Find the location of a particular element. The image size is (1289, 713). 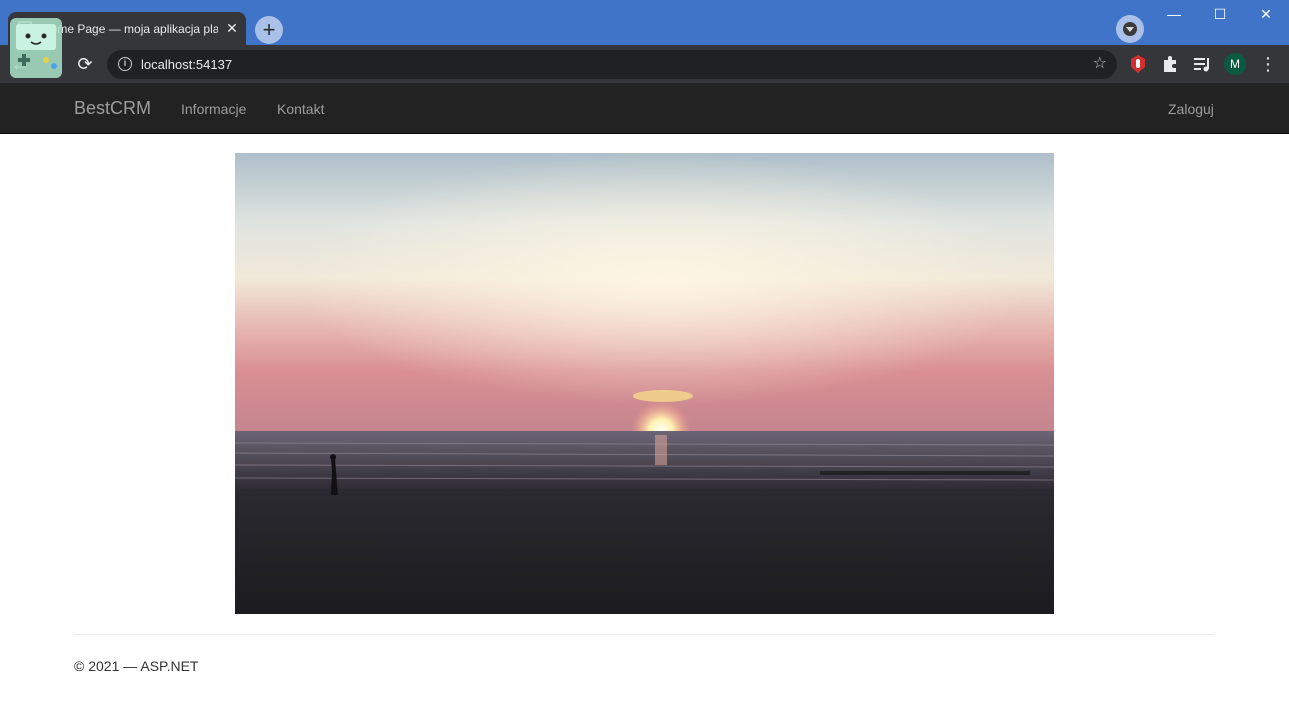

url-text: localhost:54137 is located at coordinates (186, 64).